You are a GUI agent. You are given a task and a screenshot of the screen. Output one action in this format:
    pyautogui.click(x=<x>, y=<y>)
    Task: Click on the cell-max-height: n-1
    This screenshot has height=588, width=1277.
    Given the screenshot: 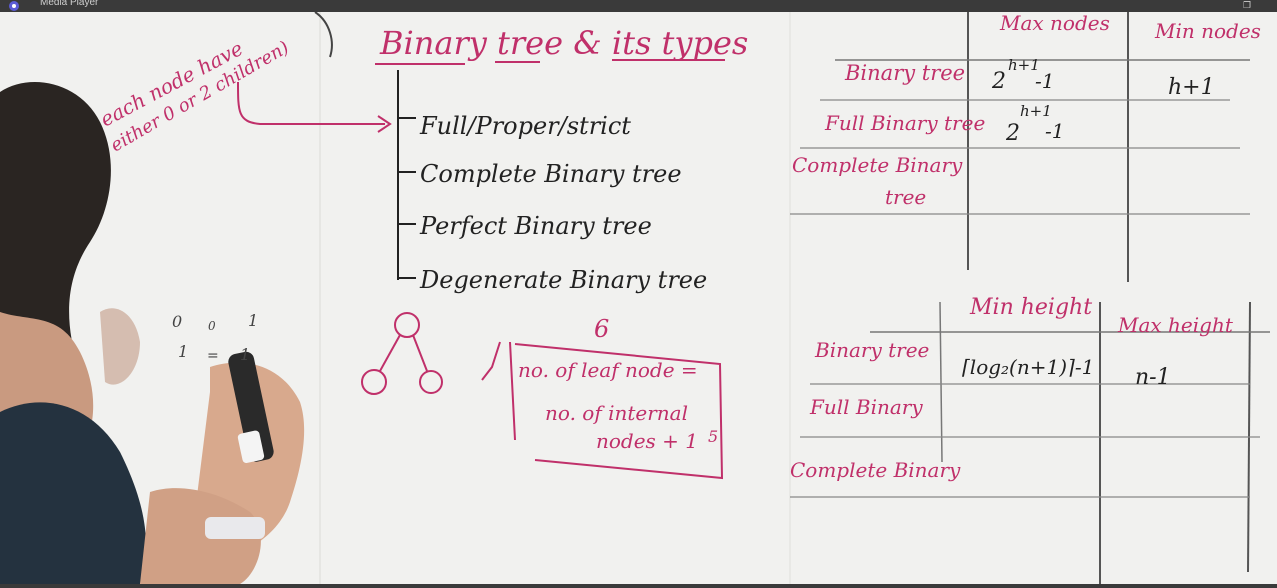 What is the action you would take?
    pyautogui.click(x=1153, y=377)
    